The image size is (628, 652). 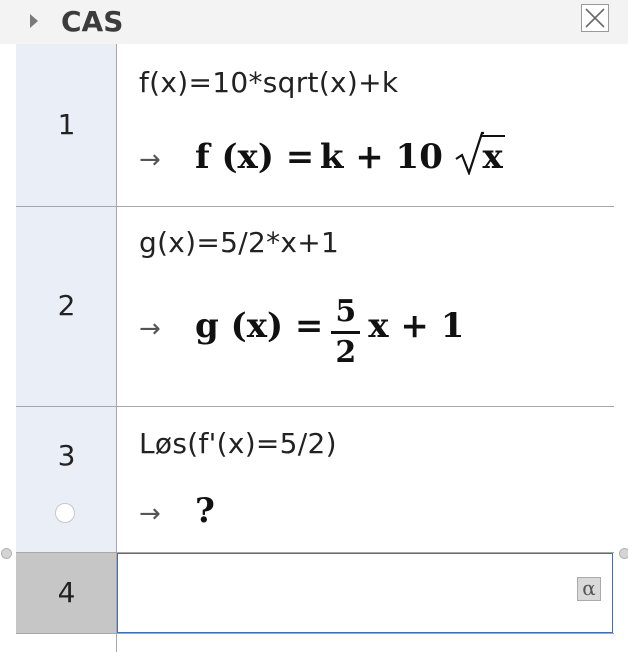 What do you see at coordinates (365, 593) in the screenshot?
I see `cas-input-field-active: α` at bounding box center [365, 593].